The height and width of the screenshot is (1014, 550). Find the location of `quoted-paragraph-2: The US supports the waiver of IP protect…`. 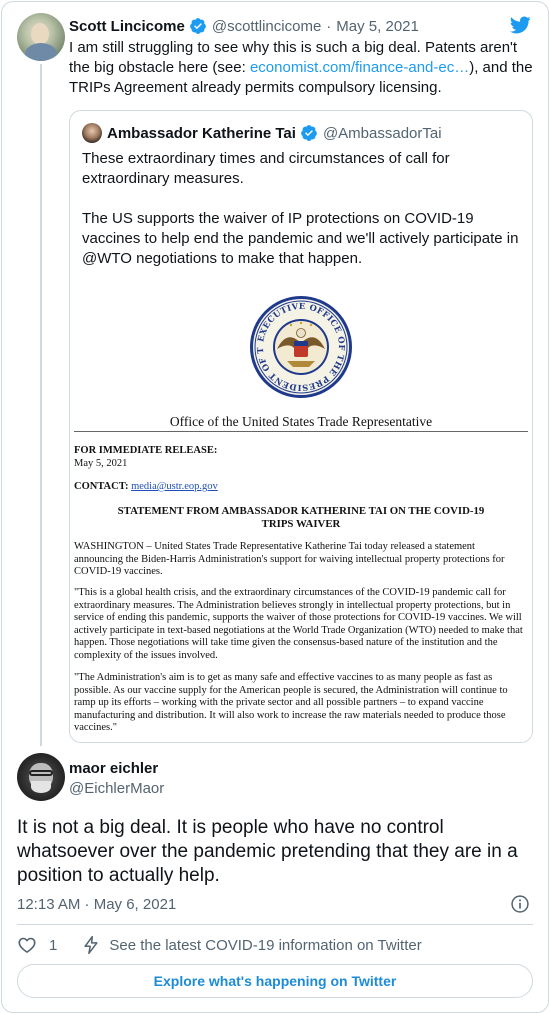

quoted-paragraph-2: The US supports the waiver of IP protect… is located at coordinates (300, 238).